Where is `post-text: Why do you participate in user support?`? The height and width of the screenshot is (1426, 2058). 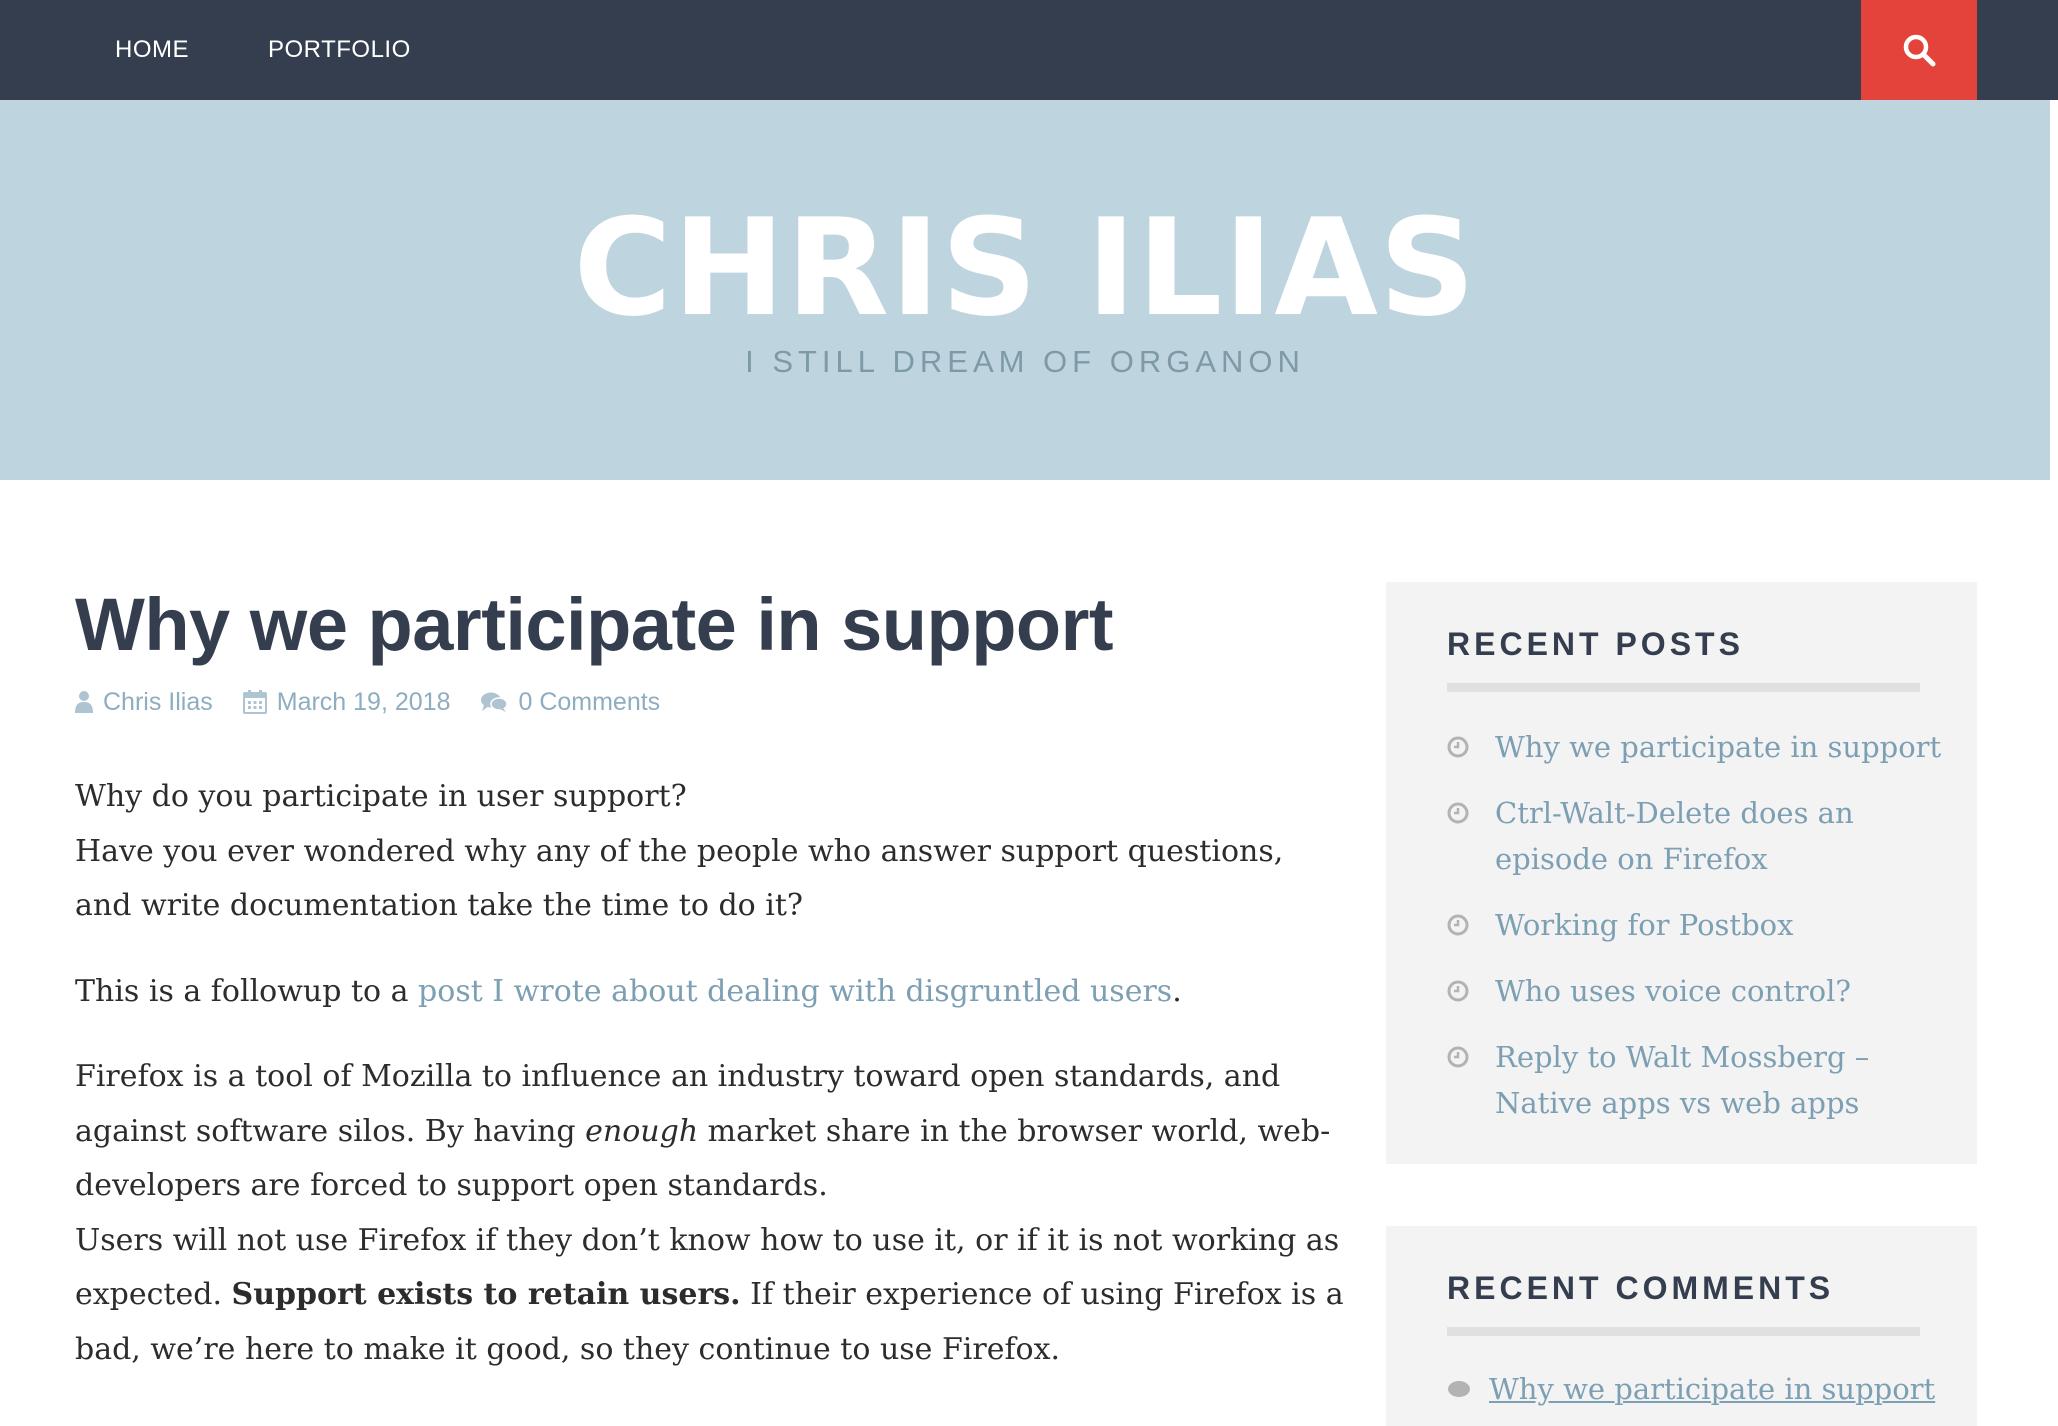
post-text: Why do you participate in user support? is located at coordinates (381, 796).